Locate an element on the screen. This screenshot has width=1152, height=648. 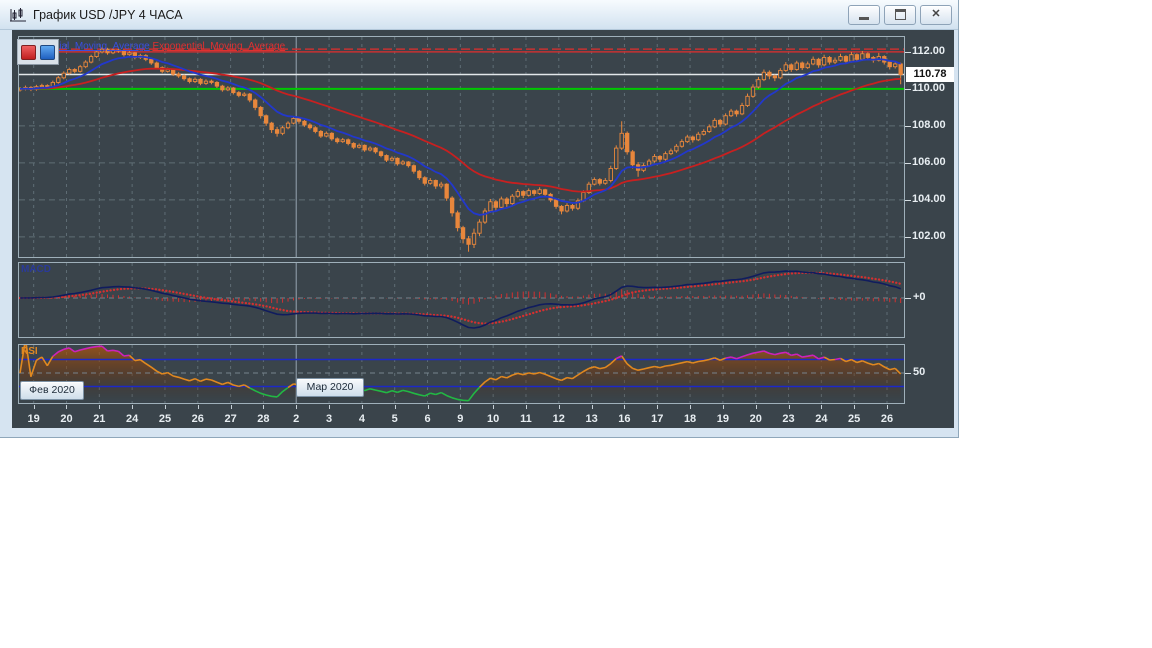
price-axis-label: 110.00 is located at coordinates (929, 87).